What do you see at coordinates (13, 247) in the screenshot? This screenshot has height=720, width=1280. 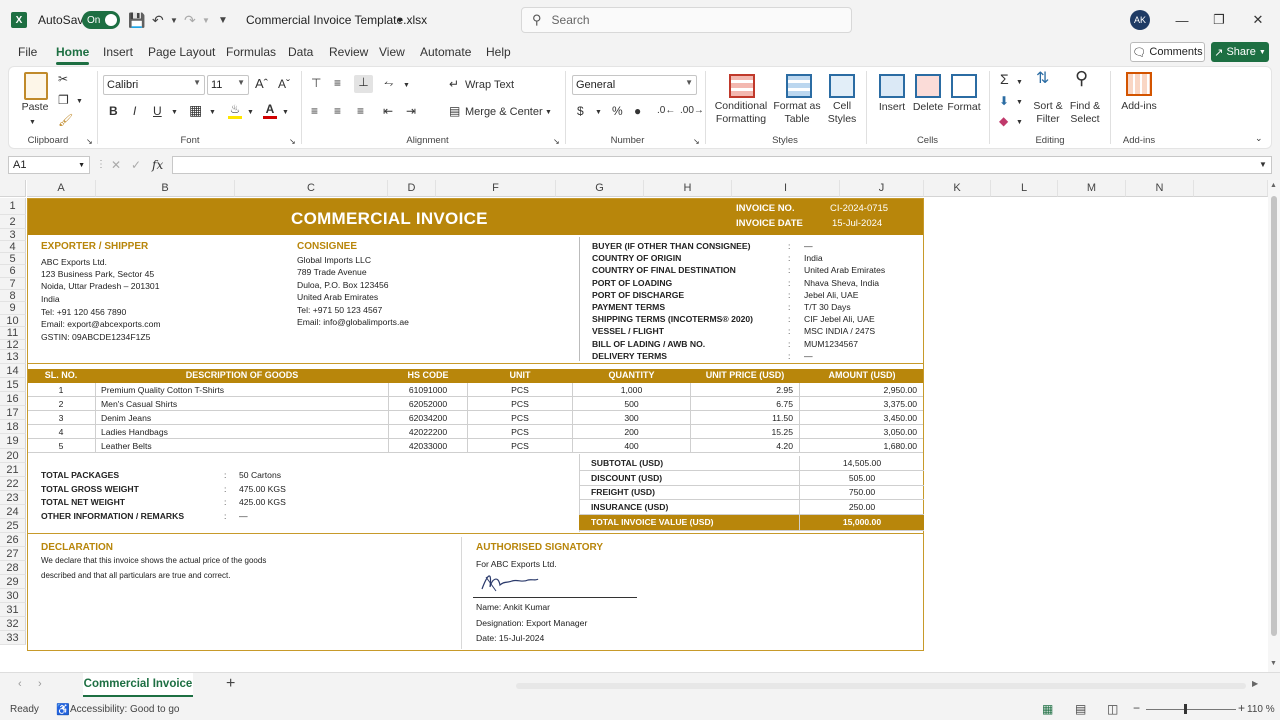 I see `row-header: 4` at bounding box center [13, 247].